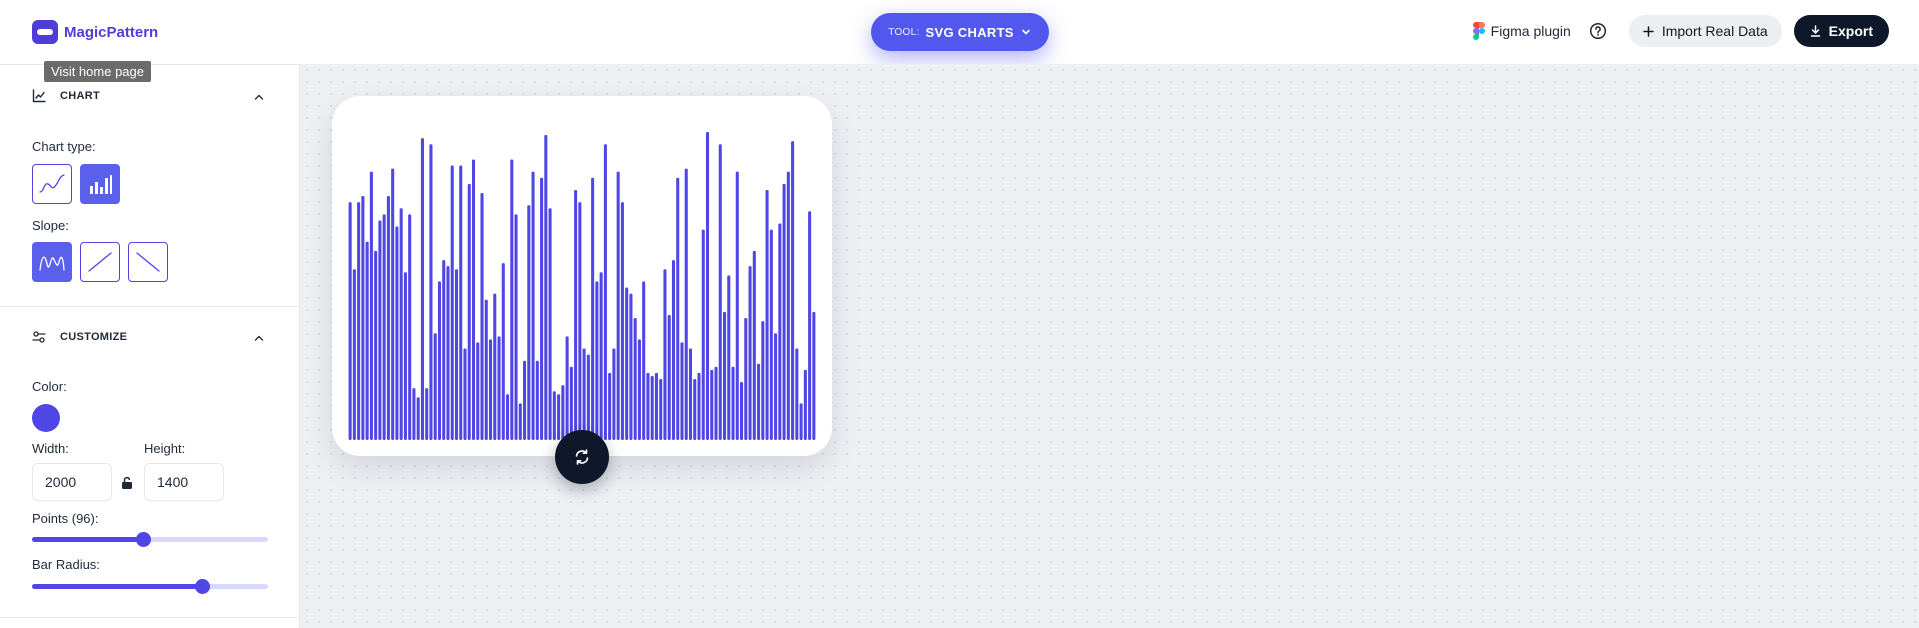 Image resolution: width=1919 pixels, height=628 pixels. I want to click on figma-plugin-link: Figma plugin, so click(1521, 31).